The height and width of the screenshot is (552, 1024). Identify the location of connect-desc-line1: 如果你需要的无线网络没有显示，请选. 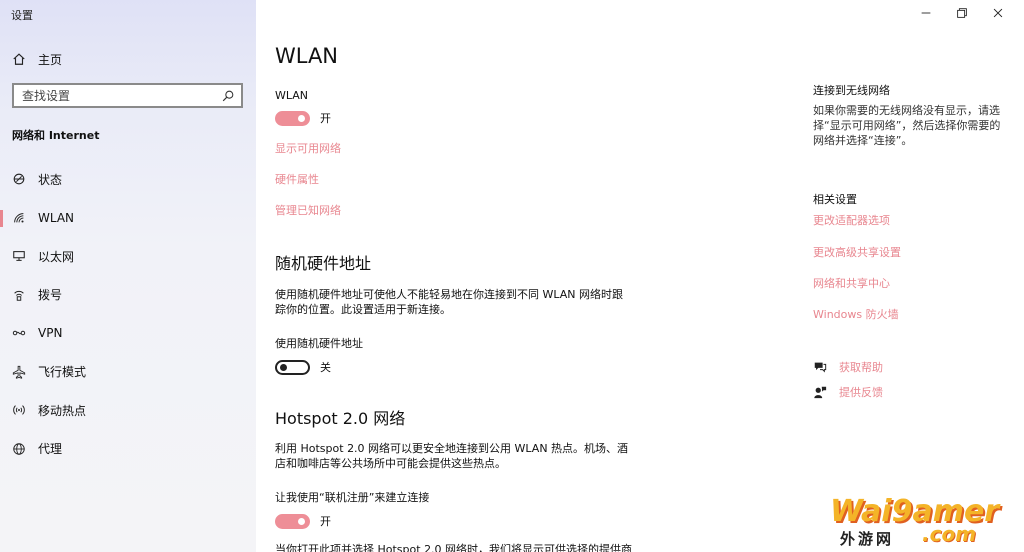
(906, 110).